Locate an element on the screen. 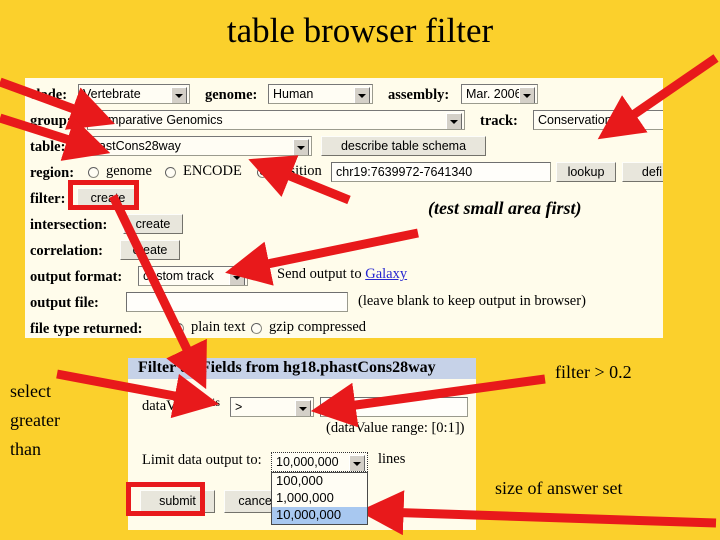 The width and height of the screenshot is (720, 540). correlation-create-button: create is located at coordinates (150, 250).